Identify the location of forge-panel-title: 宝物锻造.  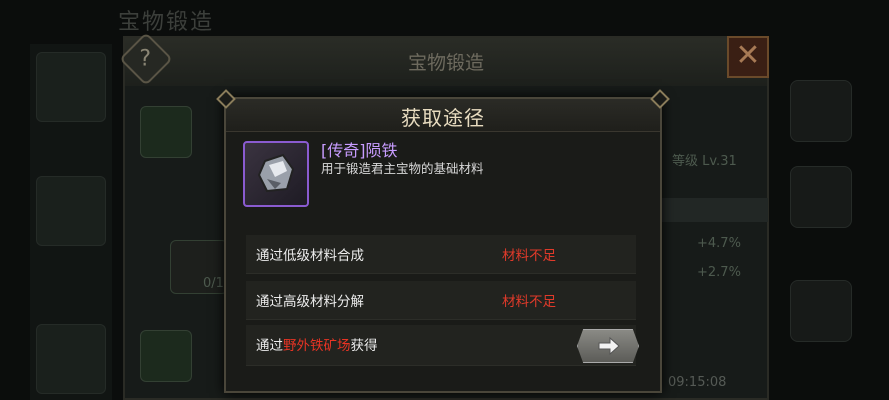
(445, 63).